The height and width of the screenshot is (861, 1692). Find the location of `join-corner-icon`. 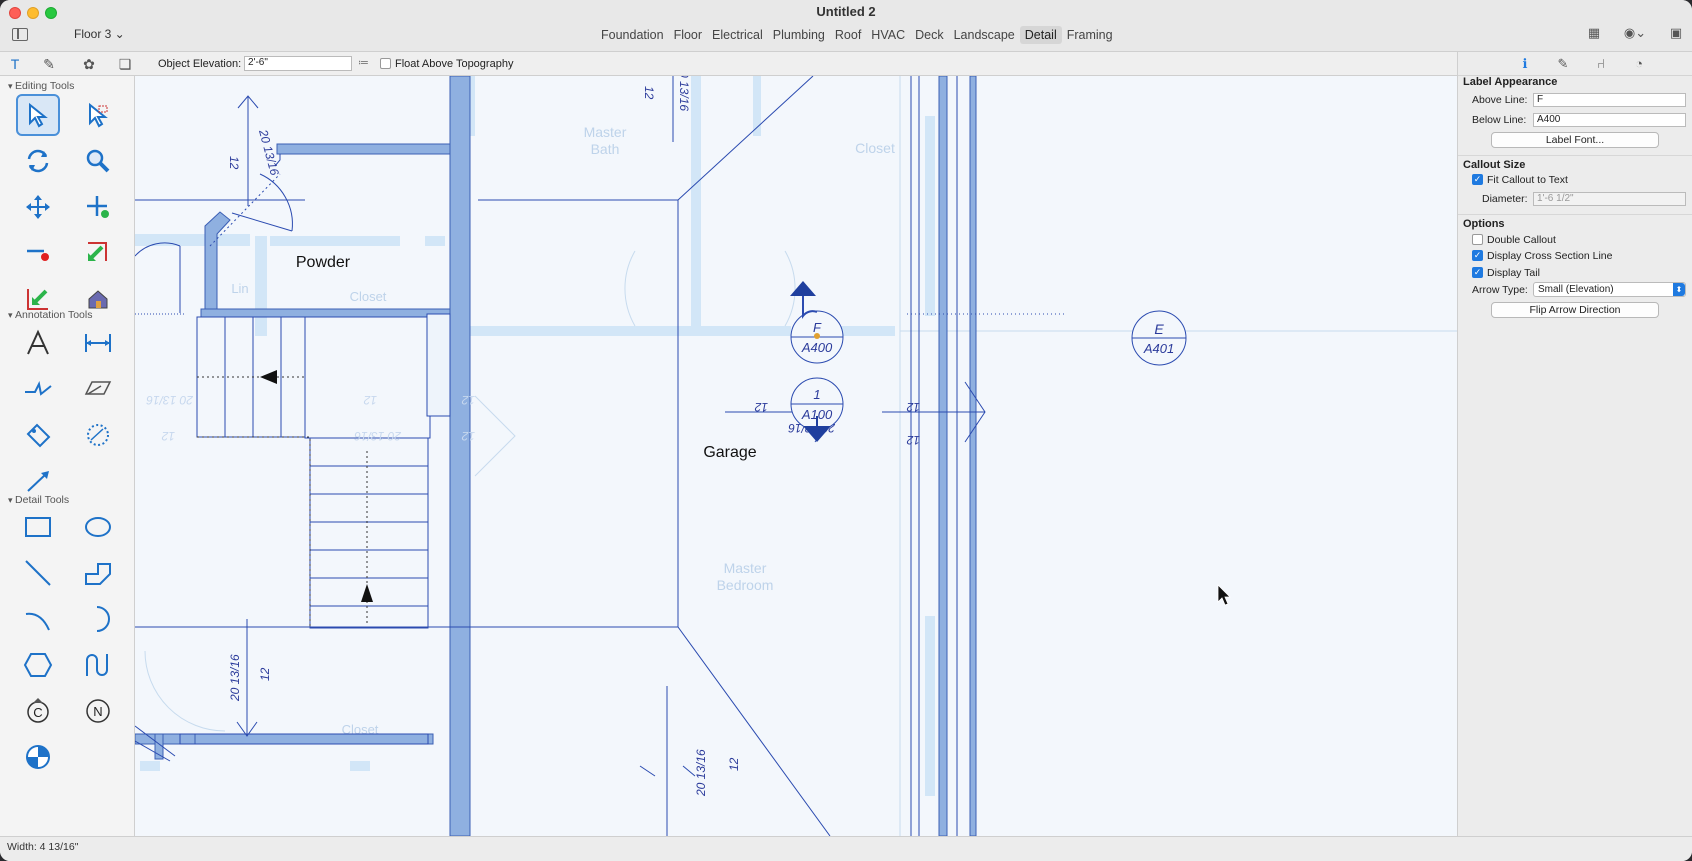

join-corner-icon is located at coordinates (97, 251).